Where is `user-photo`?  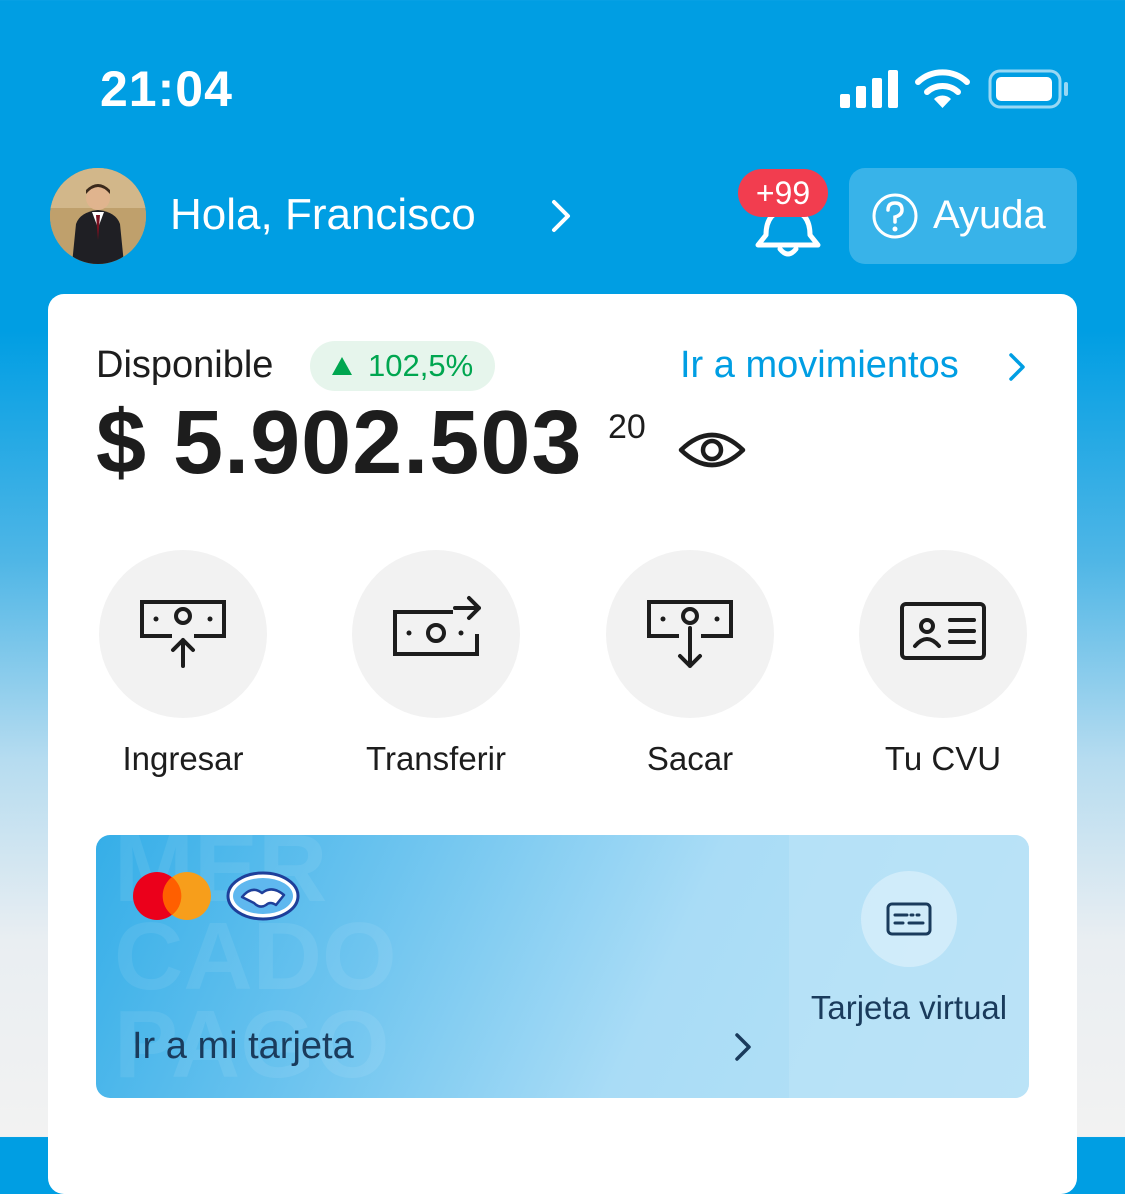 user-photo is located at coordinates (98, 216).